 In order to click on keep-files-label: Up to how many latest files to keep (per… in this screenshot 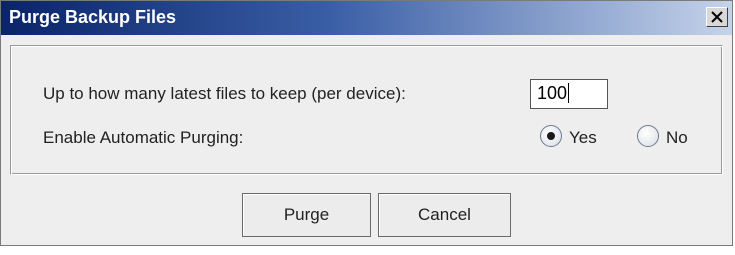, I will do `click(224, 93)`.